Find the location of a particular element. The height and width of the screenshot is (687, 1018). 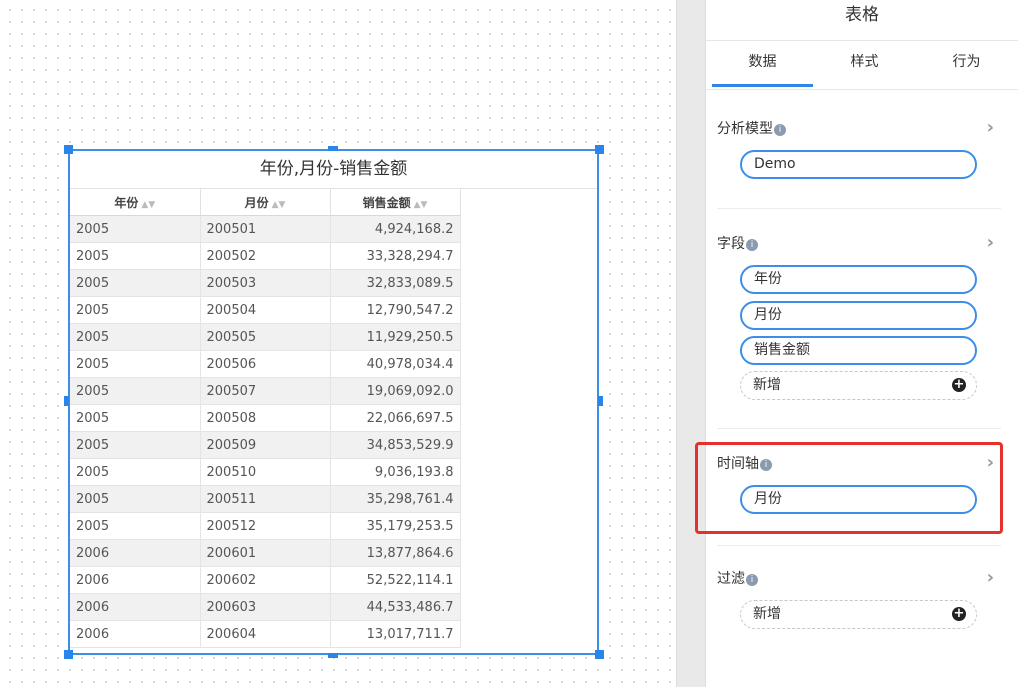

field-item-sales: 销售金额 is located at coordinates (858, 350).